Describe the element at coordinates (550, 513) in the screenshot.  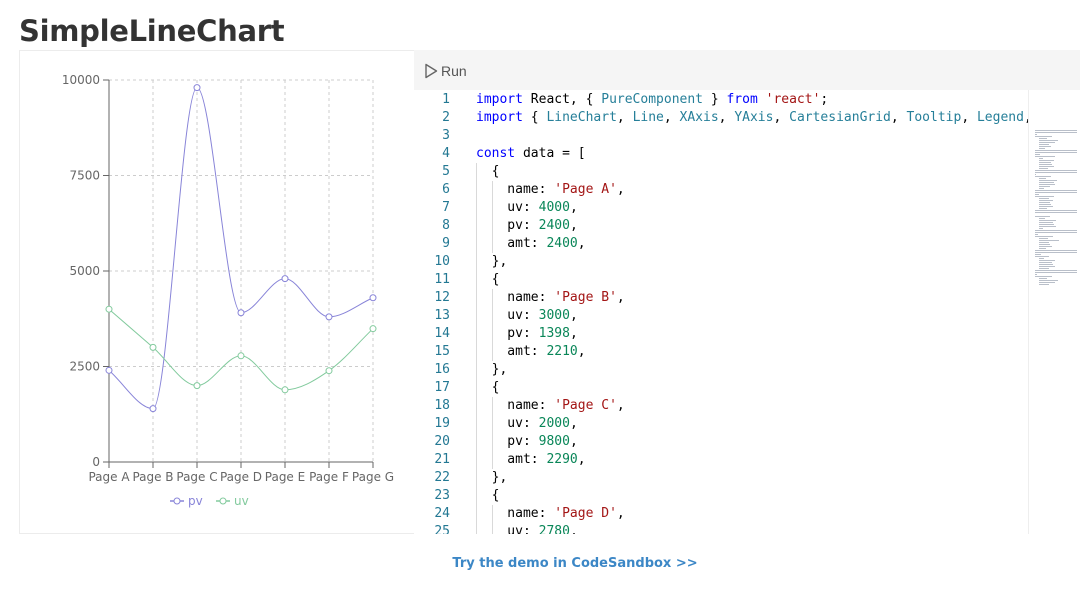
I see `code-text: name: 'Page D',` at that location.